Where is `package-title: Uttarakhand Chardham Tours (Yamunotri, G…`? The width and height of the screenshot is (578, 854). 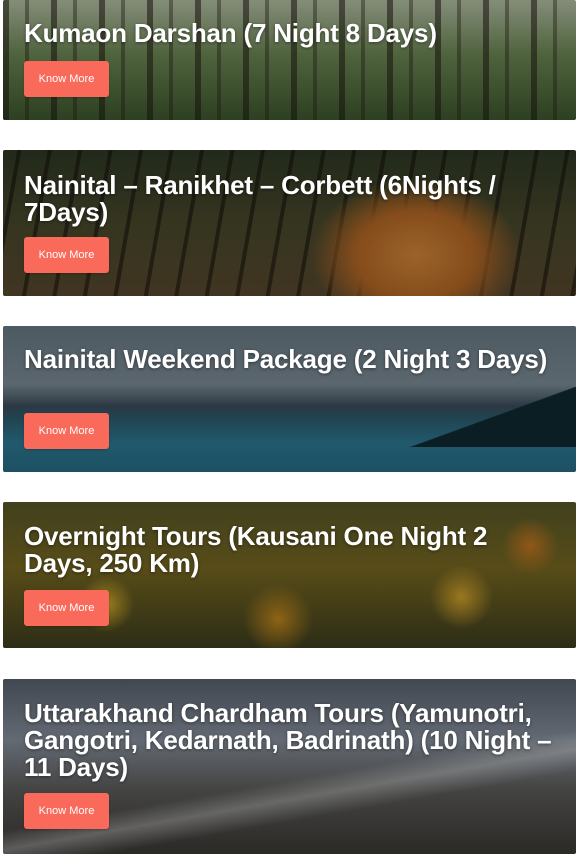 package-title: Uttarakhand Chardham Tours (Yamunotri, G… is located at coordinates (288, 740).